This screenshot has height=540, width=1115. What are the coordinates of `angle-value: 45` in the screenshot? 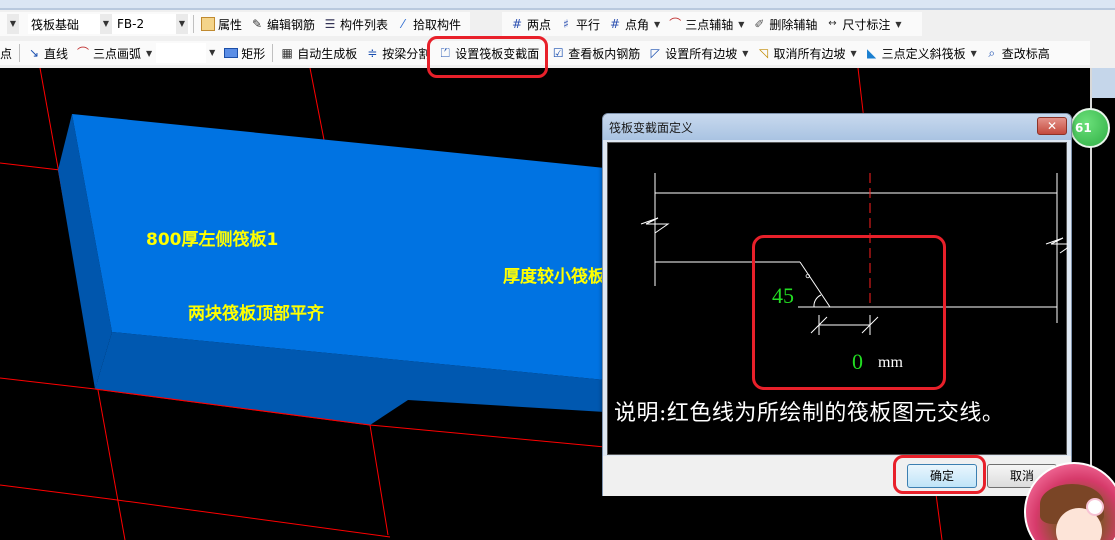 It's located at (783, 296).